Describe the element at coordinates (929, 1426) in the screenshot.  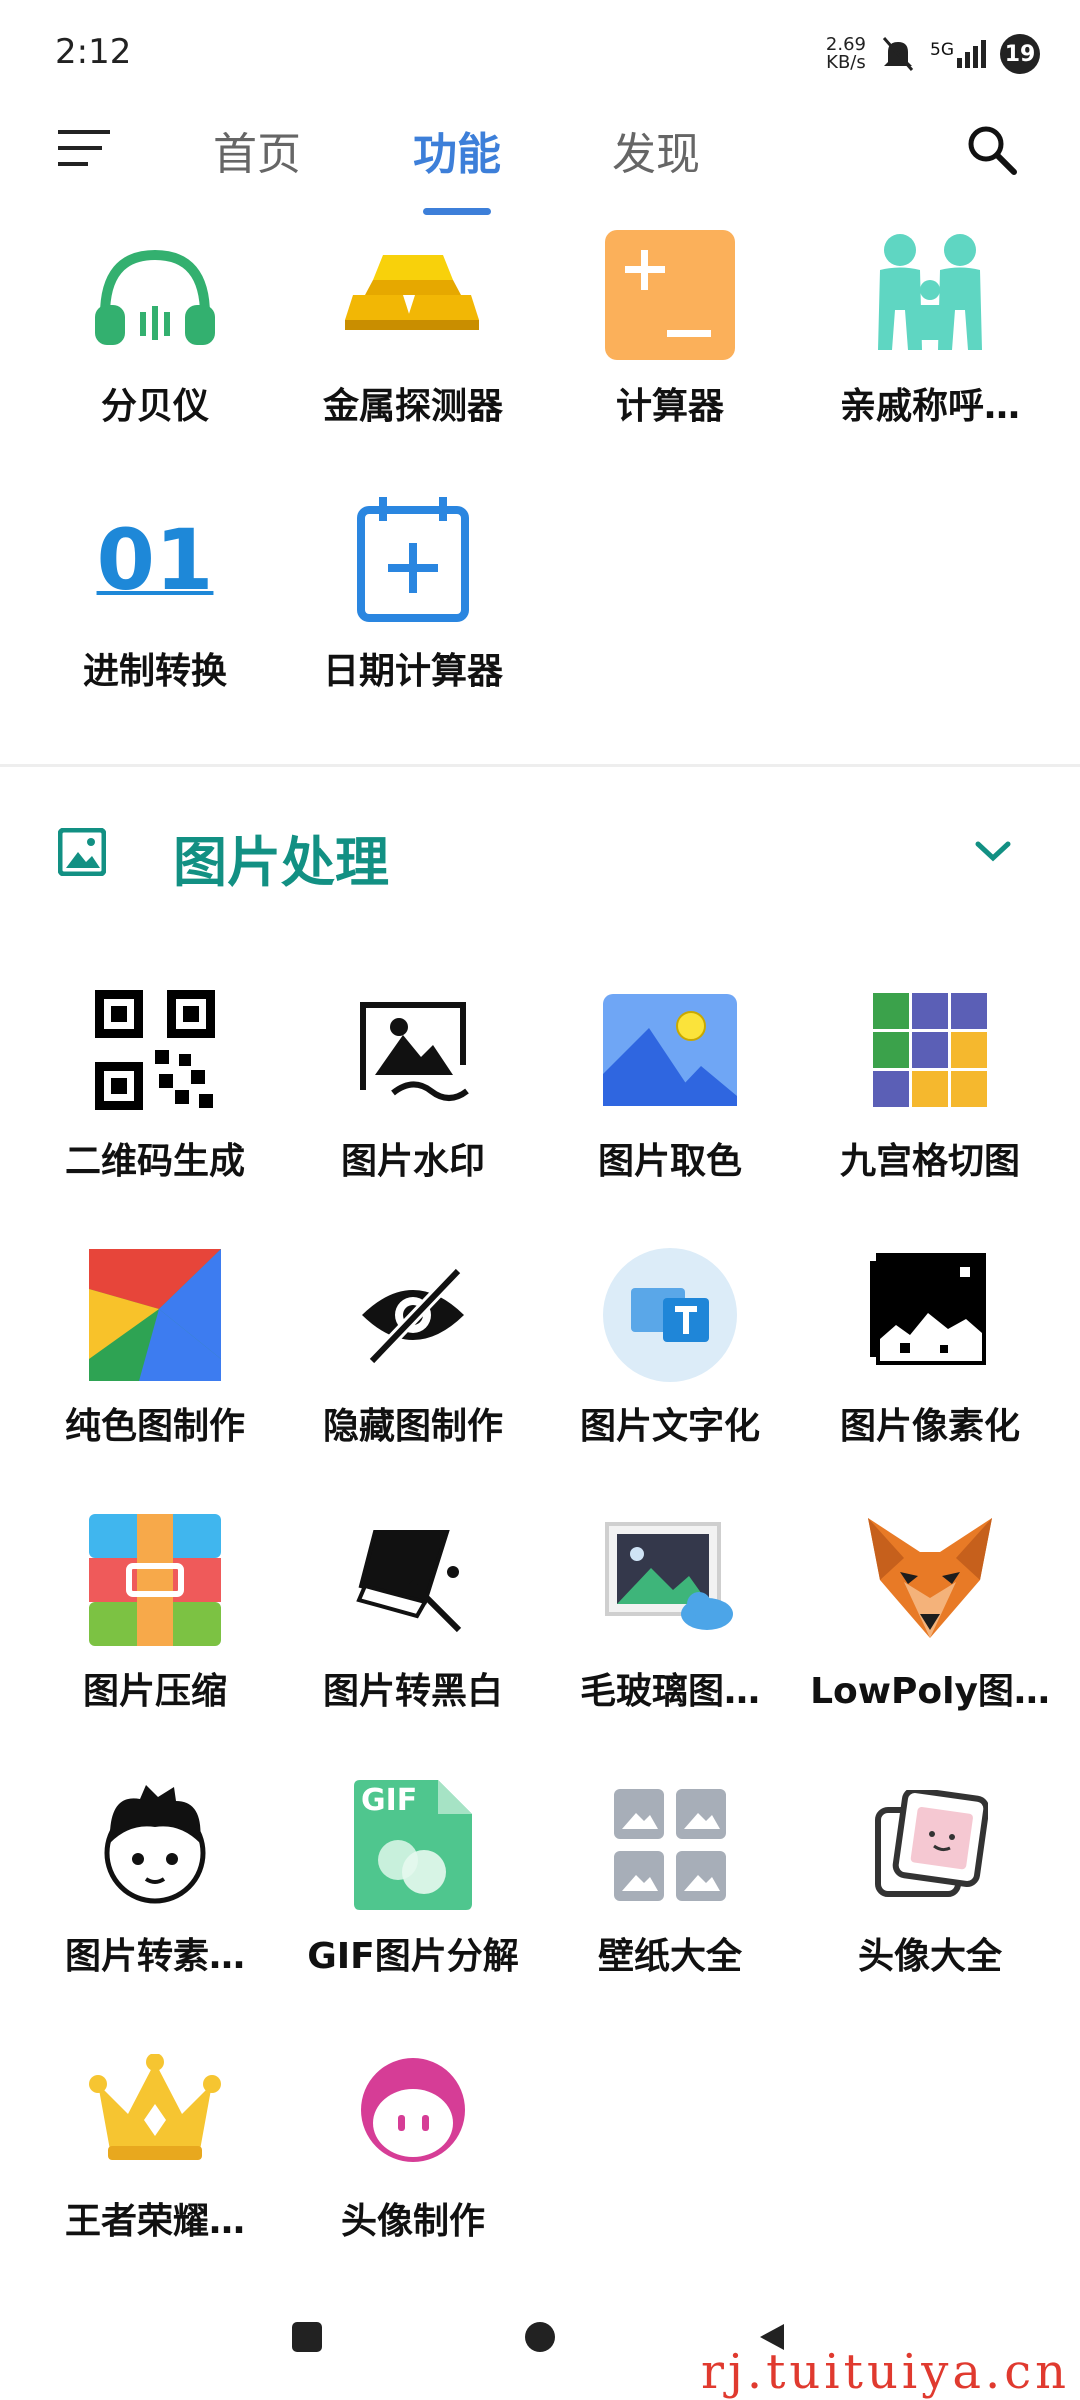
I see `tool-label: 图片像素化` at that location.